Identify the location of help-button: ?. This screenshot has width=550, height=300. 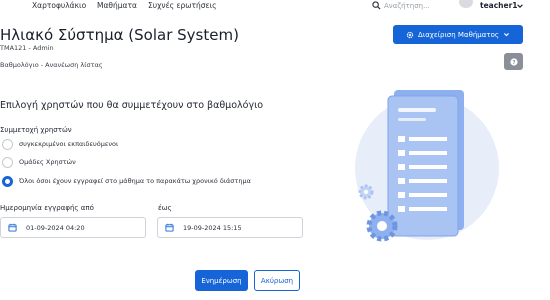
(513, 61).